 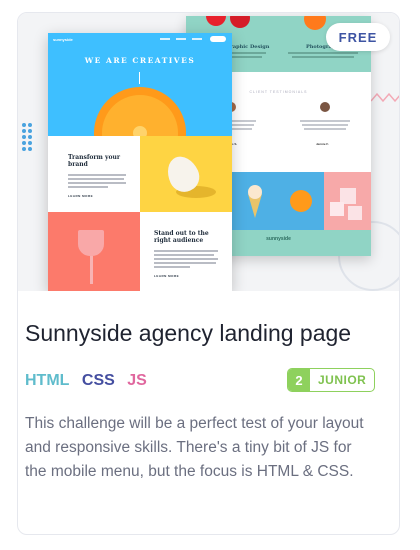 What do you see at coordinates (385, 97) in the screenshot?
I see `decorative-zigzag` at bounding box center [385, 97].